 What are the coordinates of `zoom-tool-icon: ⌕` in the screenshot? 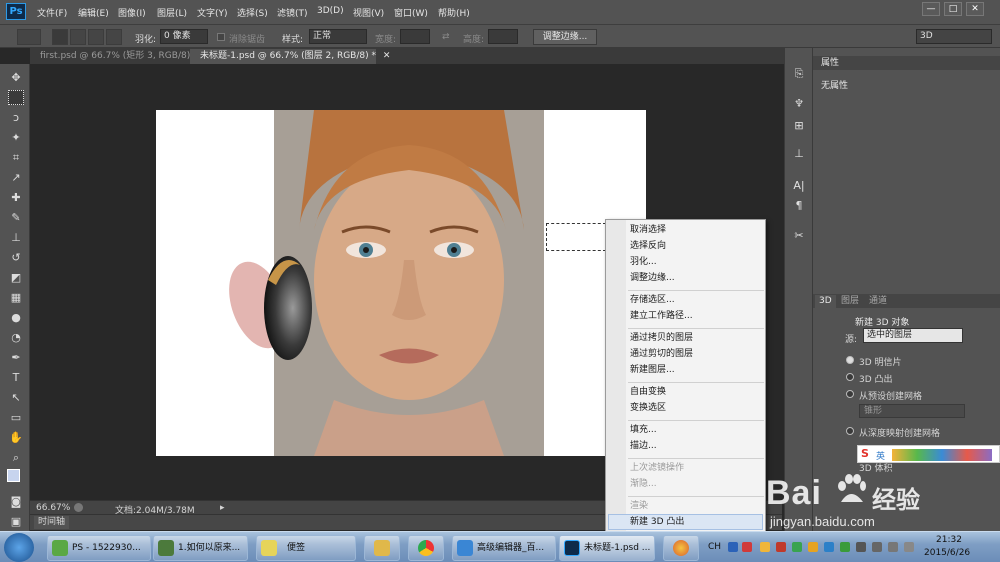 It's located at (16, 457).